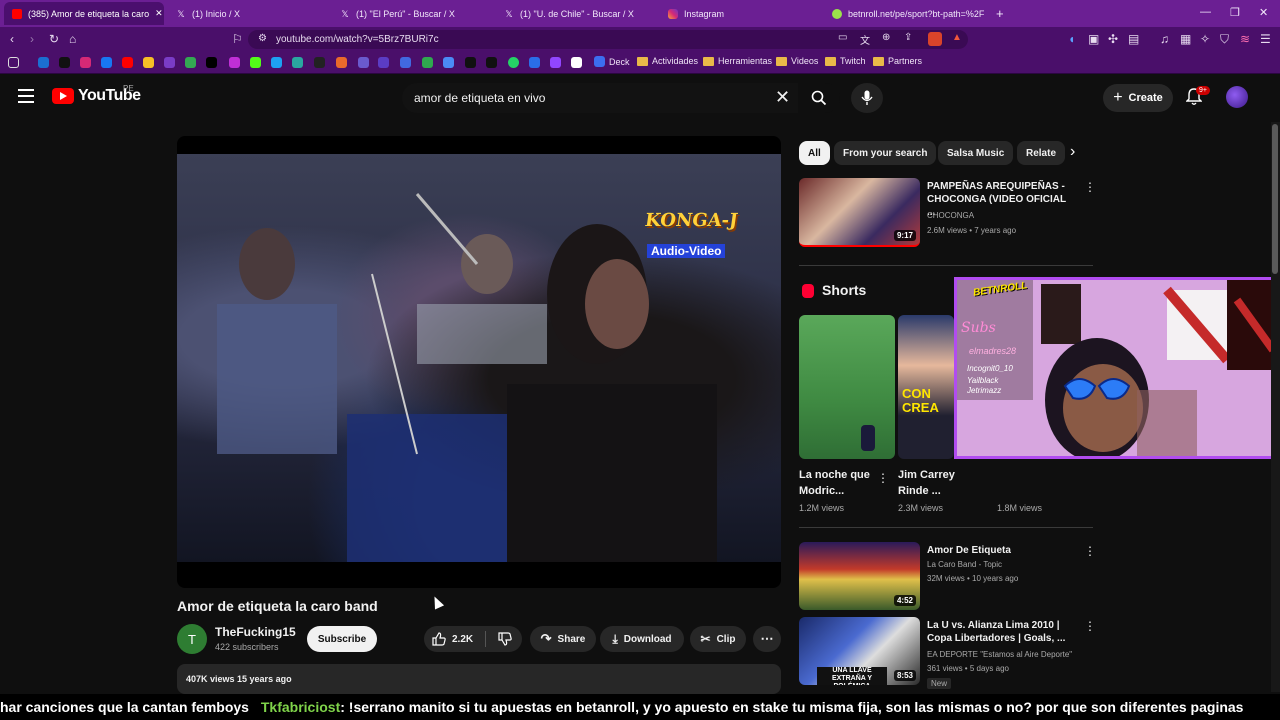 This screenshot has width=1280, height=720. What do you see at coordinates (12, 39) in the screenshot?
I see `back-icon: ‹` at bounding box center [12, 39].